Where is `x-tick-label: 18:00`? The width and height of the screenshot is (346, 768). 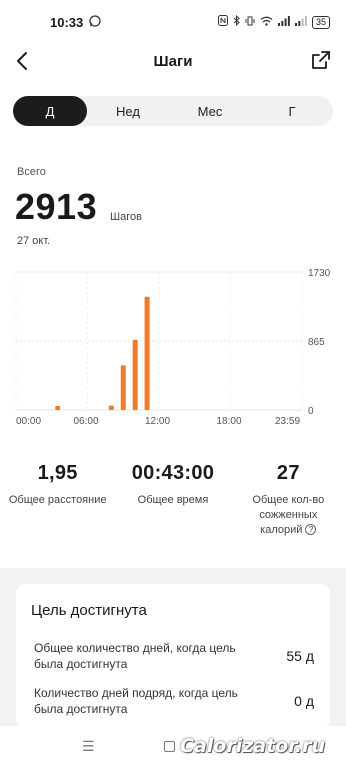
x-tick-label: 18:00 is located at coordinates (229, 421).